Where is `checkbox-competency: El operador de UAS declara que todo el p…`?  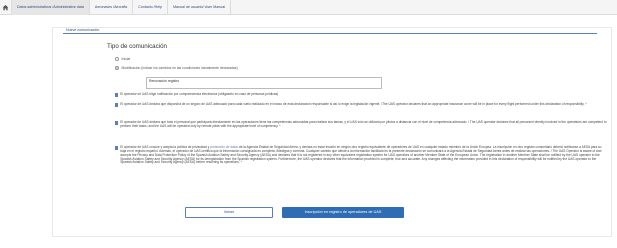 checkbox-competency: El operador de UAS declara que todo el p… is located at coordinates (361, 124).